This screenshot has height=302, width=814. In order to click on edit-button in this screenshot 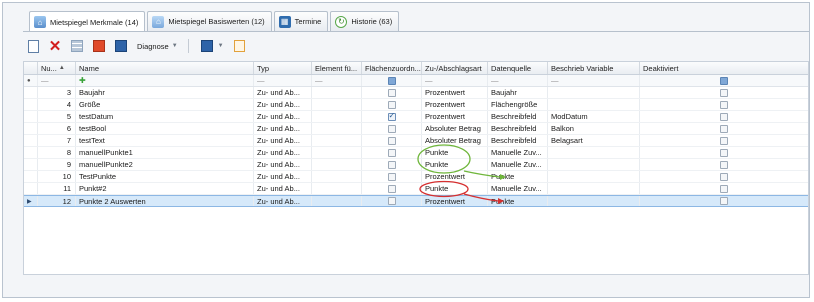, I will do `click(240, 46)`.